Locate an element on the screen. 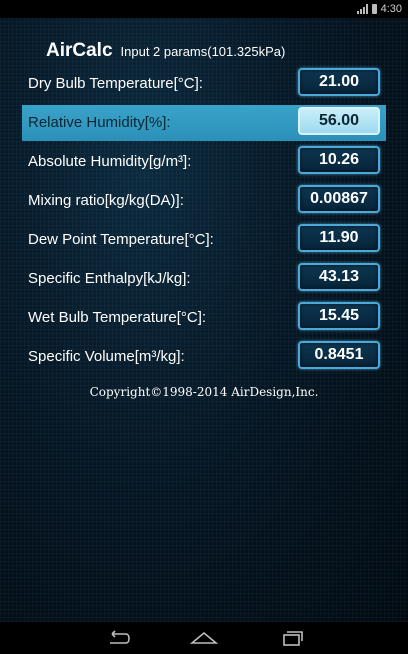 This screenshot has height=654, width=408. relative-humidity-field: 56.00 is located at coordinates (339, 121).